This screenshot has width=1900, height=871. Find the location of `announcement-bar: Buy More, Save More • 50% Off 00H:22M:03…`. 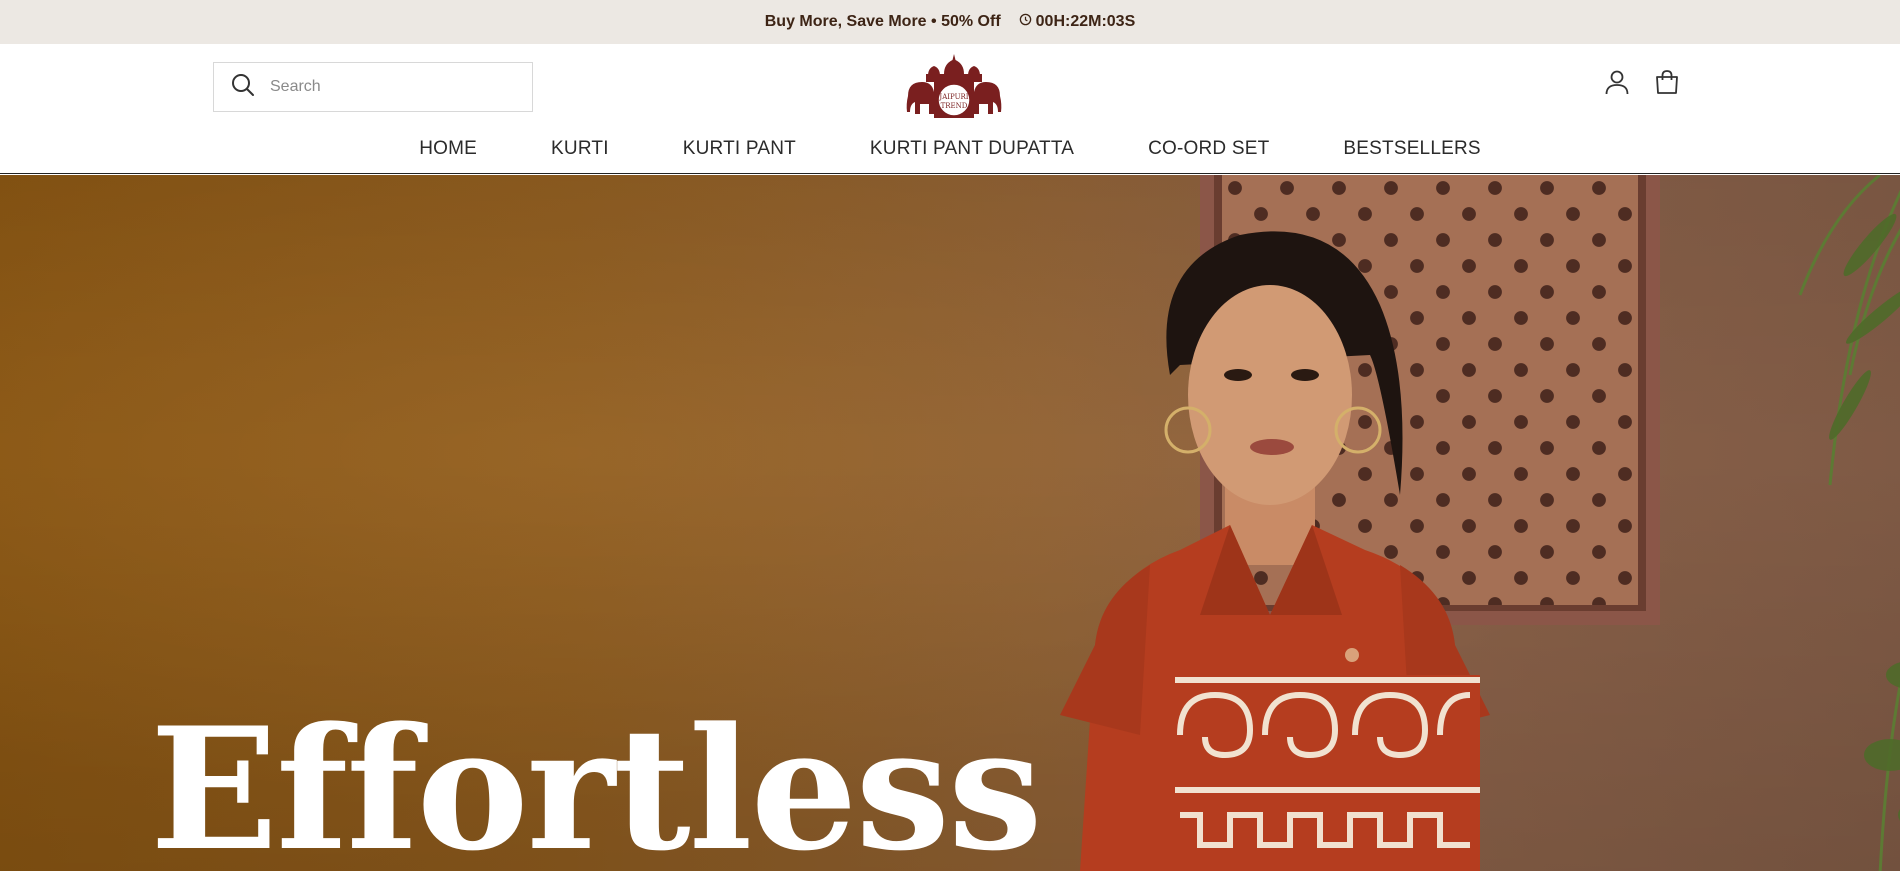

announcement-bar: Buy More, Save More • 50% Off 00H:22M:03… is located at coordinates (950, 22).